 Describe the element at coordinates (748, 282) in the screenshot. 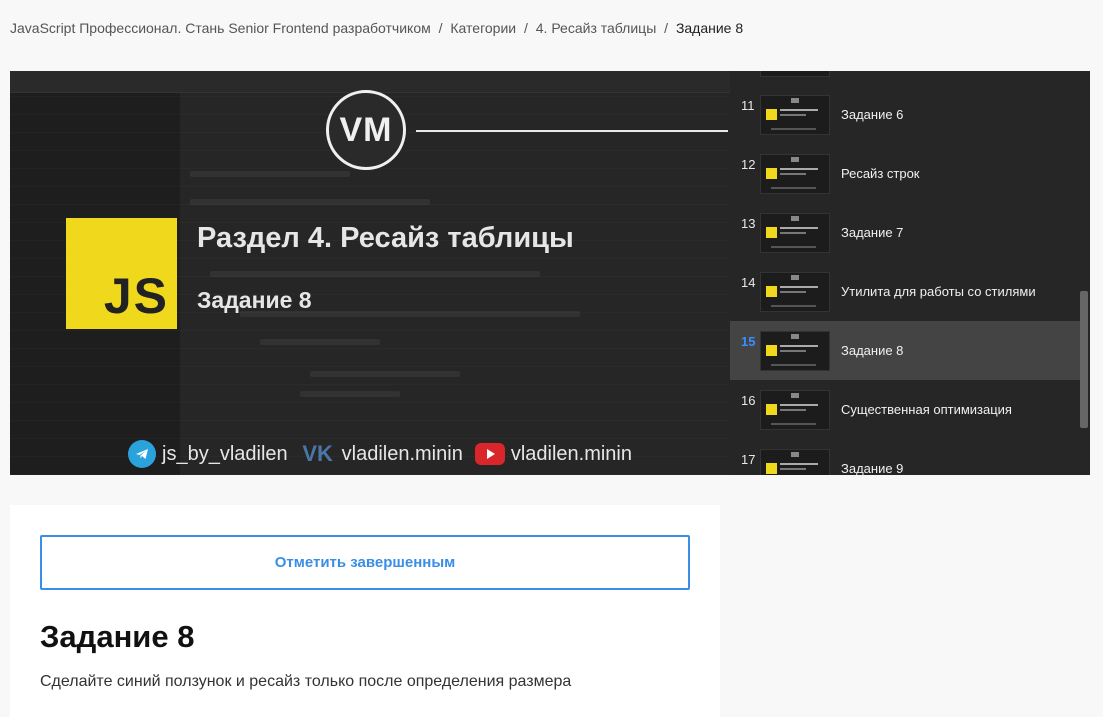

I see `playlist-item-number: 14` at that location.